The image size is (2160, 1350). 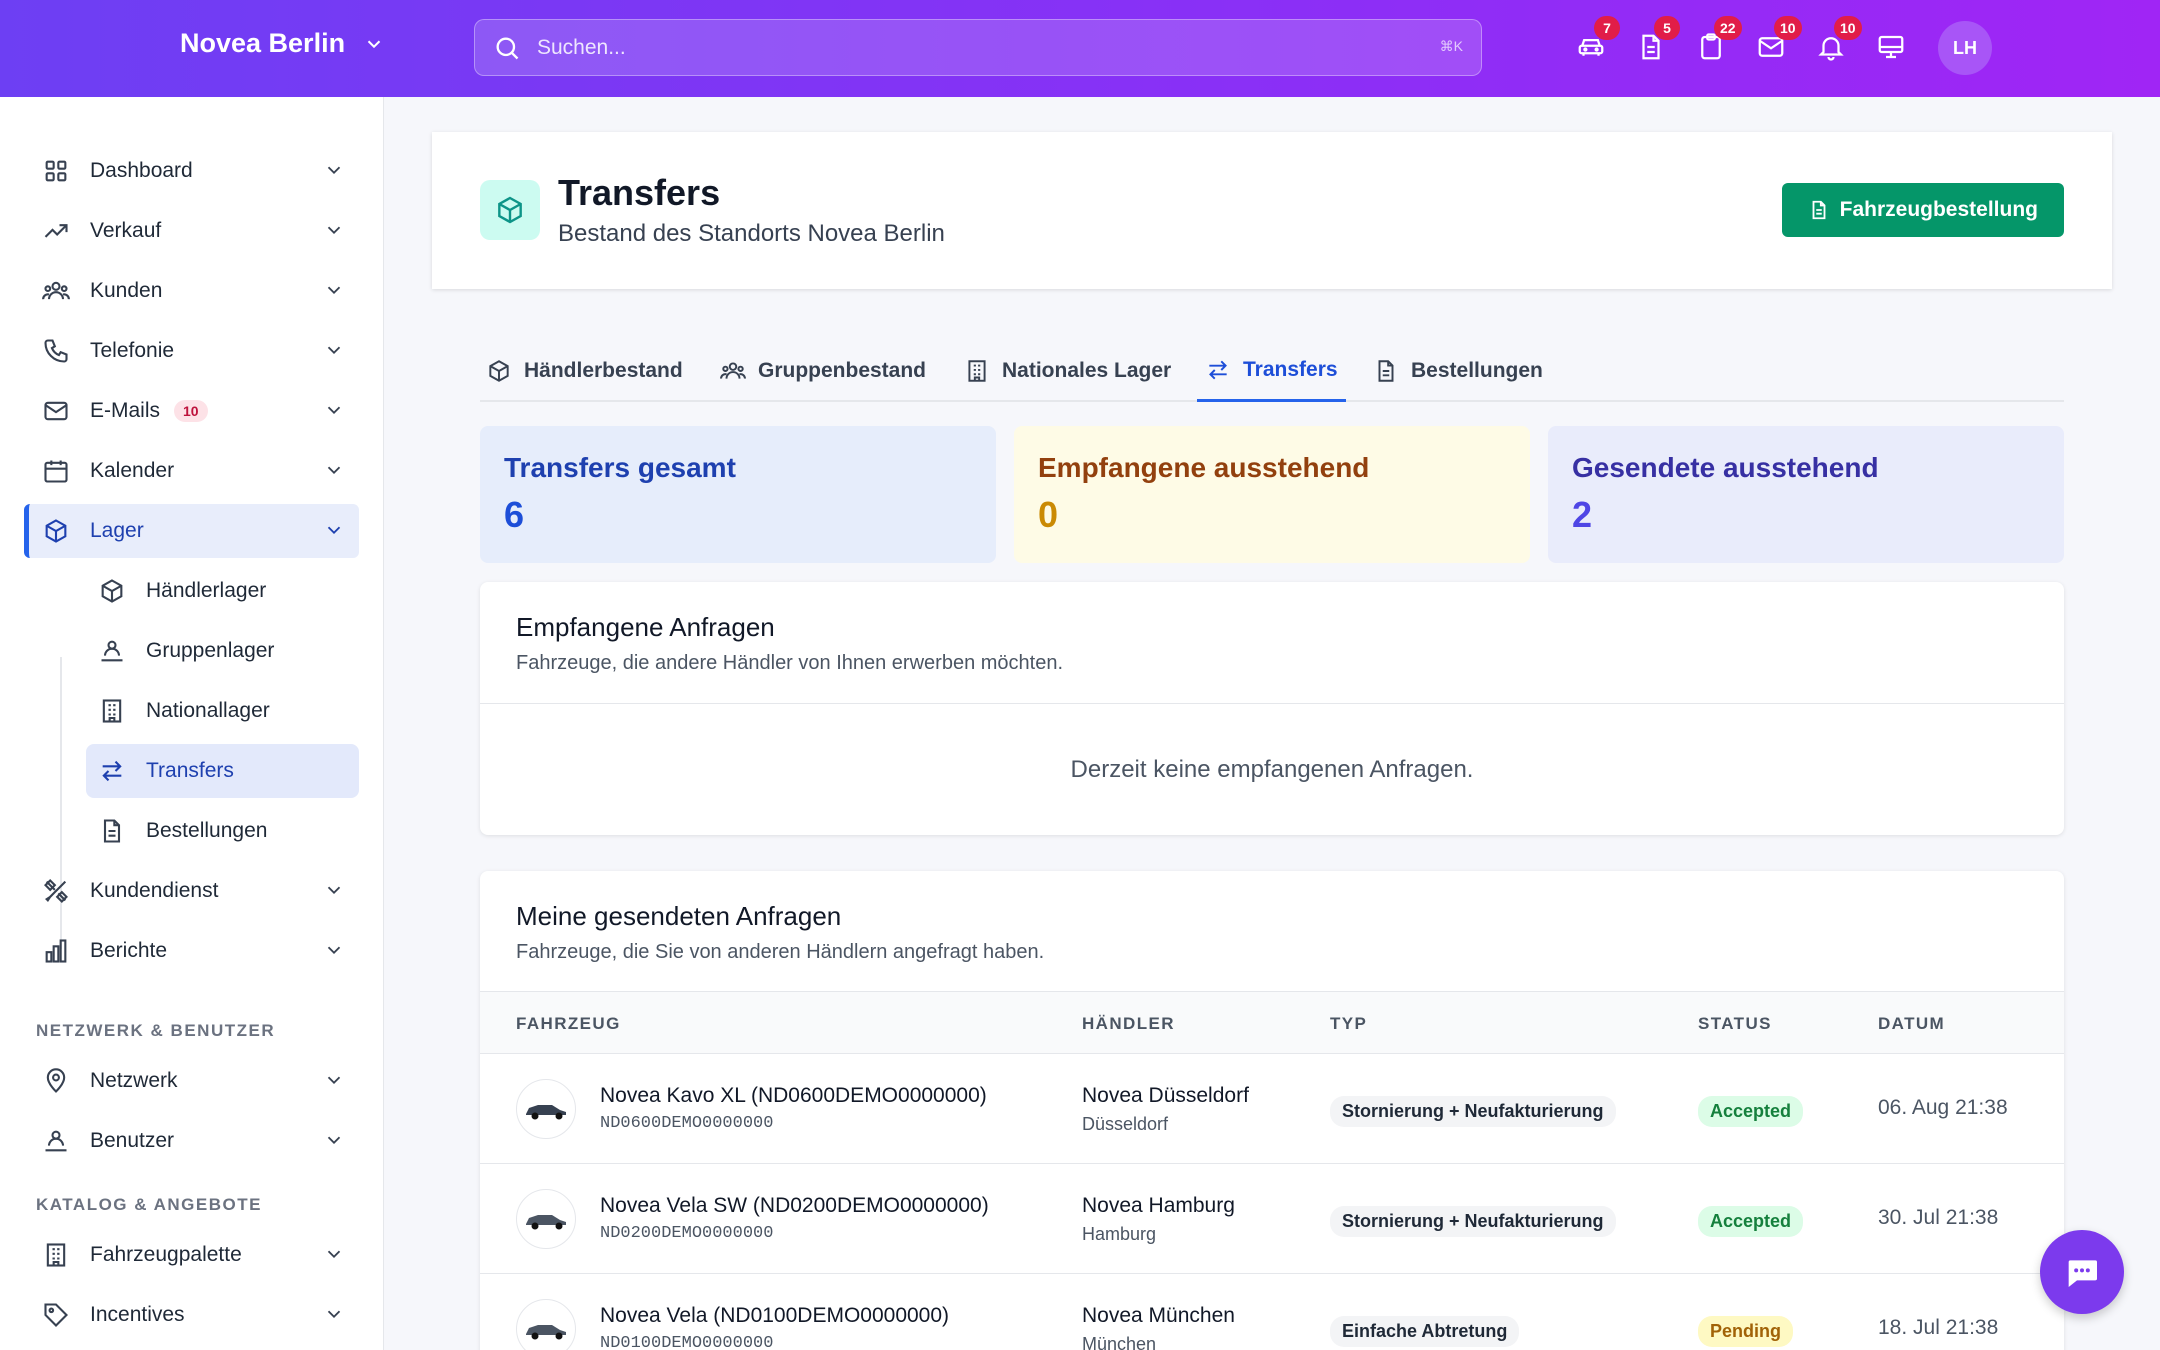 I want to click on request-date: 30. Jul 21:38, so click(x=1938, y=1217).